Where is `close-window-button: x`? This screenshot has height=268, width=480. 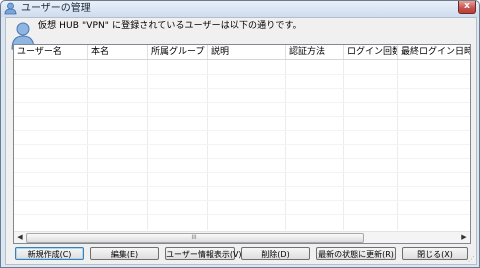 close-window-button: x is located at coordinates (467, 7).